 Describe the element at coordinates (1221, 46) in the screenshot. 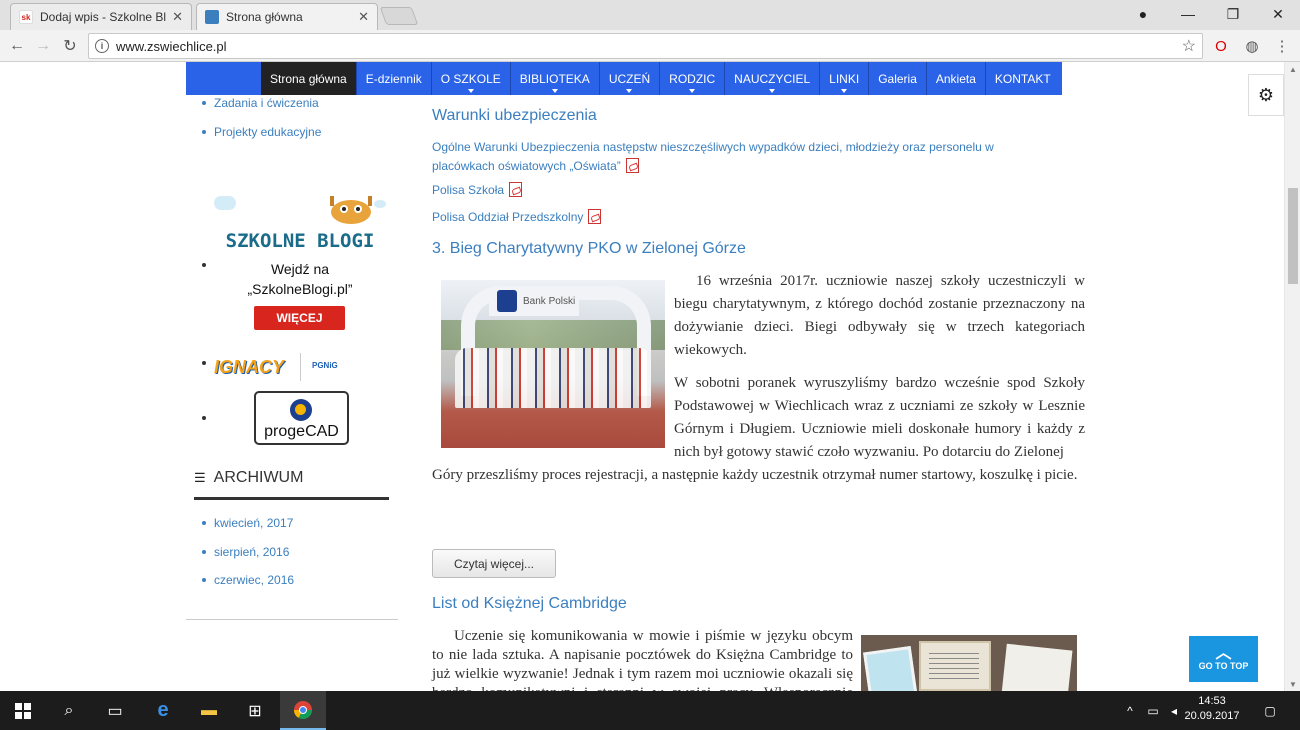

I see `opera-extension-icon: O` at that location.